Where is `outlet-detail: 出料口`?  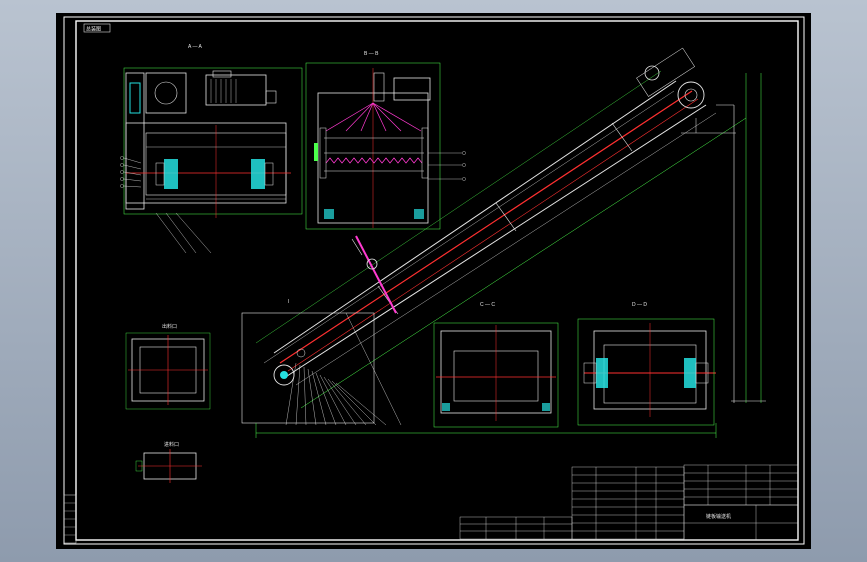 outlet-detail: 出料口 is located at coordinates (168, 366).